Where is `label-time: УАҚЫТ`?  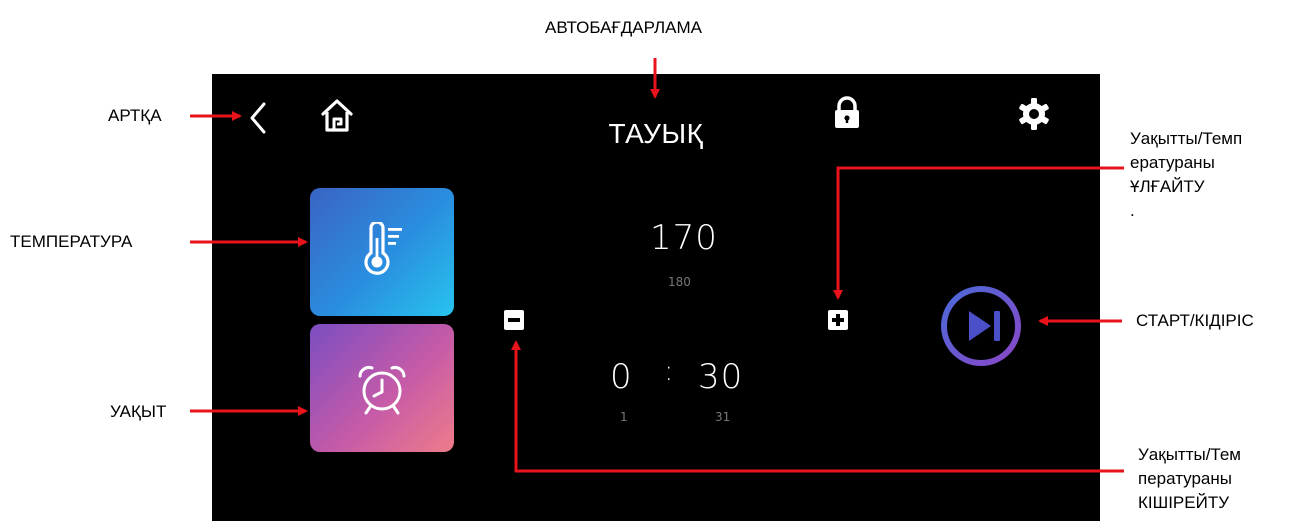
label-time: УАҚЫТ is located at coordinates (138, 411).